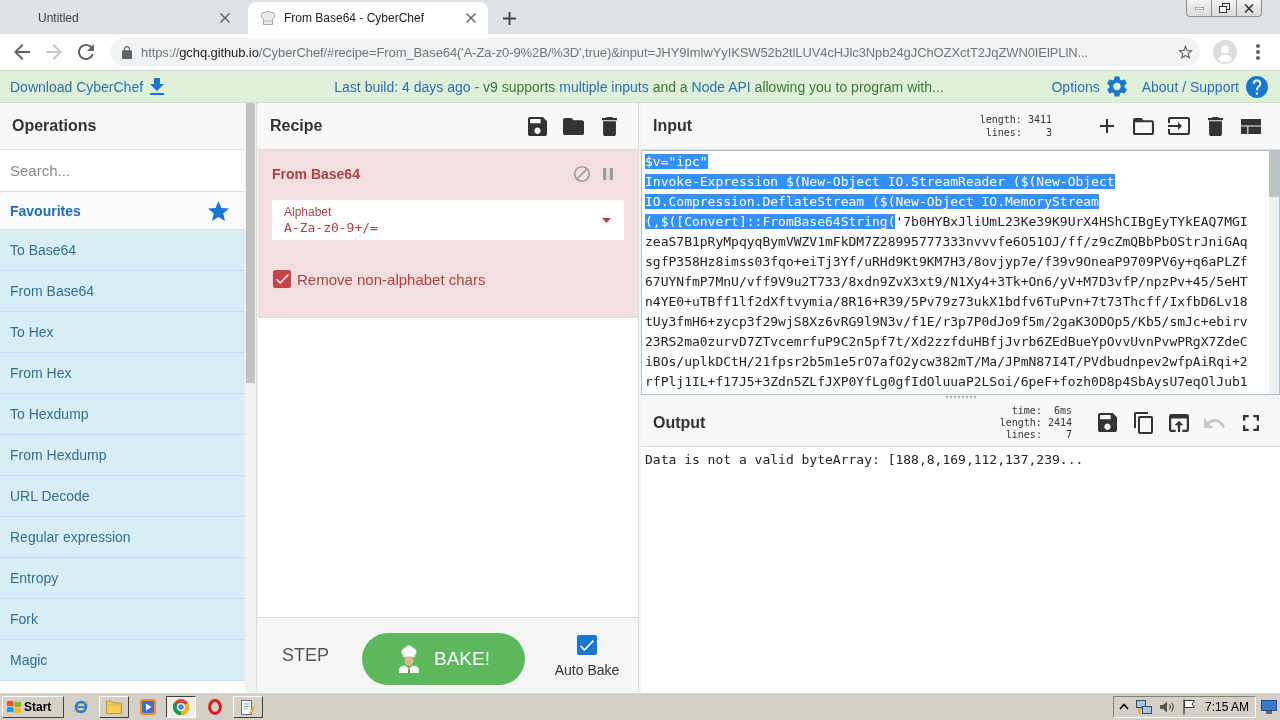 This screenshot has height=720, width=1280. What do you see at coordinates (305, 655) in the screenshot?
I see `step-button: STEP` at bounding box center [305, 655].